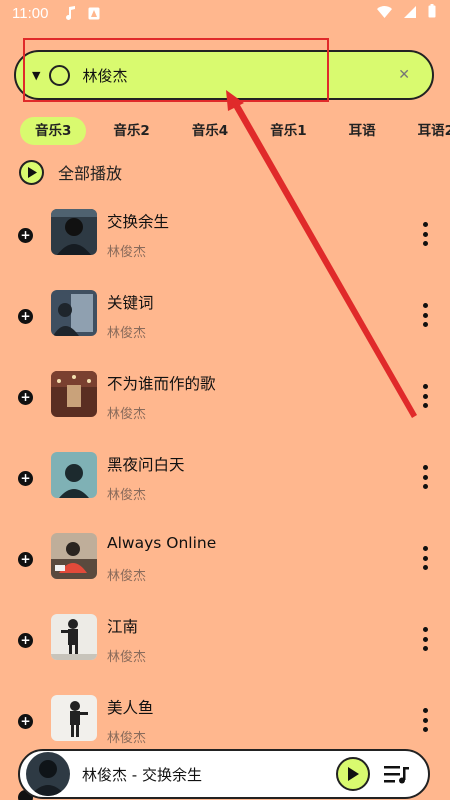  I want to click on song-title: 交换余生, so click(138, 222).